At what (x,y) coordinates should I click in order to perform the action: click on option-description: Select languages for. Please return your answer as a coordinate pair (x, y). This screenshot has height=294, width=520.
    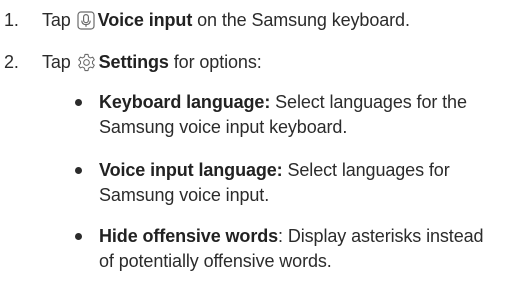
    Looking at the image, I should click on (368, 170).